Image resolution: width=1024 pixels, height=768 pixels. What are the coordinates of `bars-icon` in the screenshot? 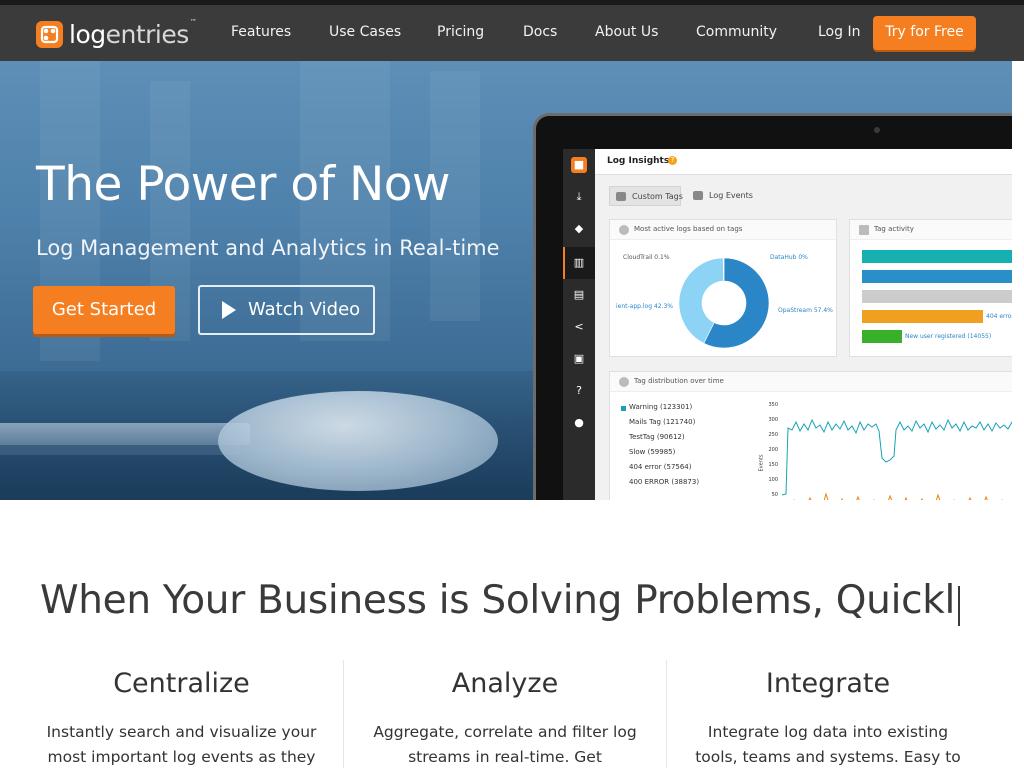 It's located at (864, 230).